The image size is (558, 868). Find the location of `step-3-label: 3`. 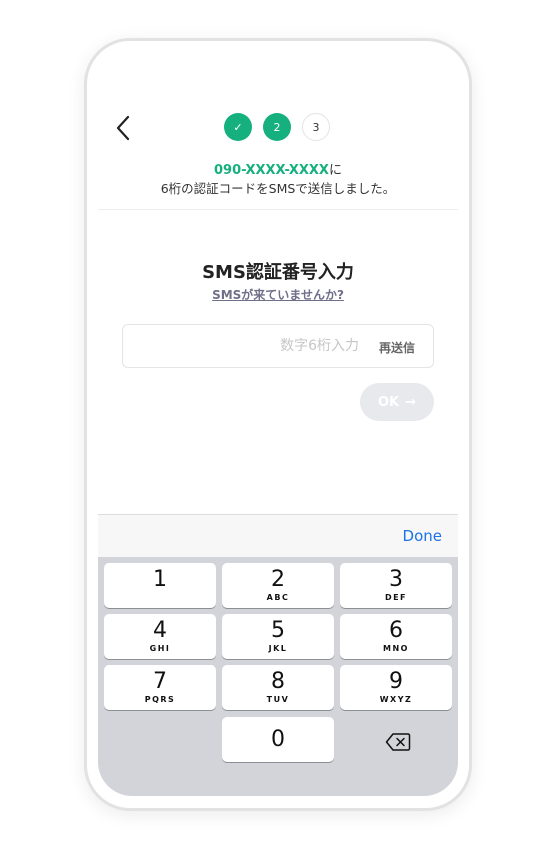

step-3-label: 3 is located at coordinates (316, 127).